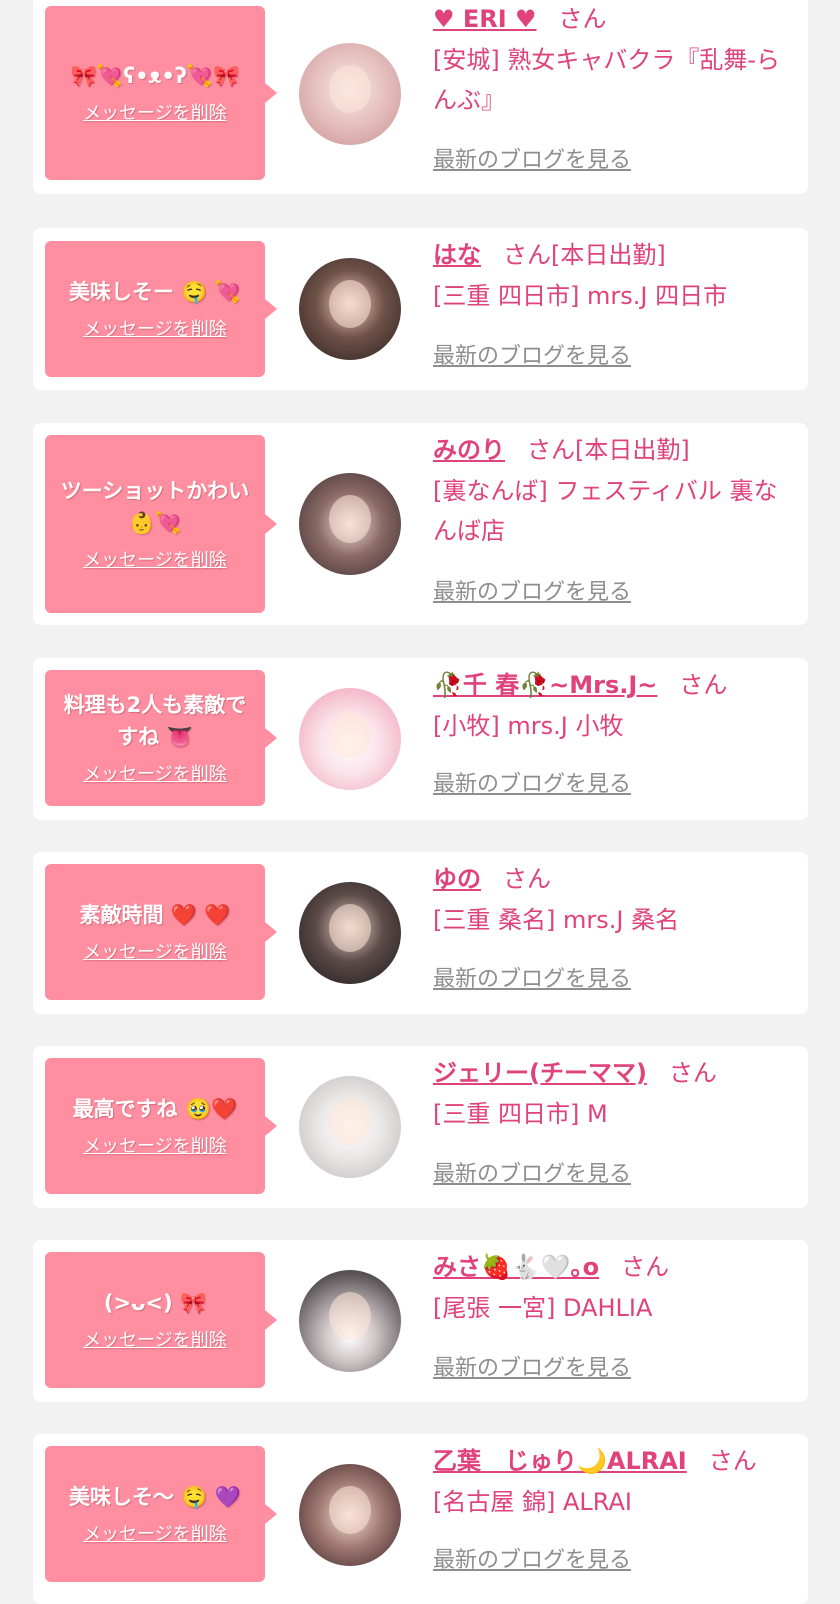 This screenshot has height=1604, width=840. Describe the element at coordinates (607, 80) in the screenshot. I see `sender-location: [安城] 熟女キャバクラ『乱舞-らんぶ』` at that location.